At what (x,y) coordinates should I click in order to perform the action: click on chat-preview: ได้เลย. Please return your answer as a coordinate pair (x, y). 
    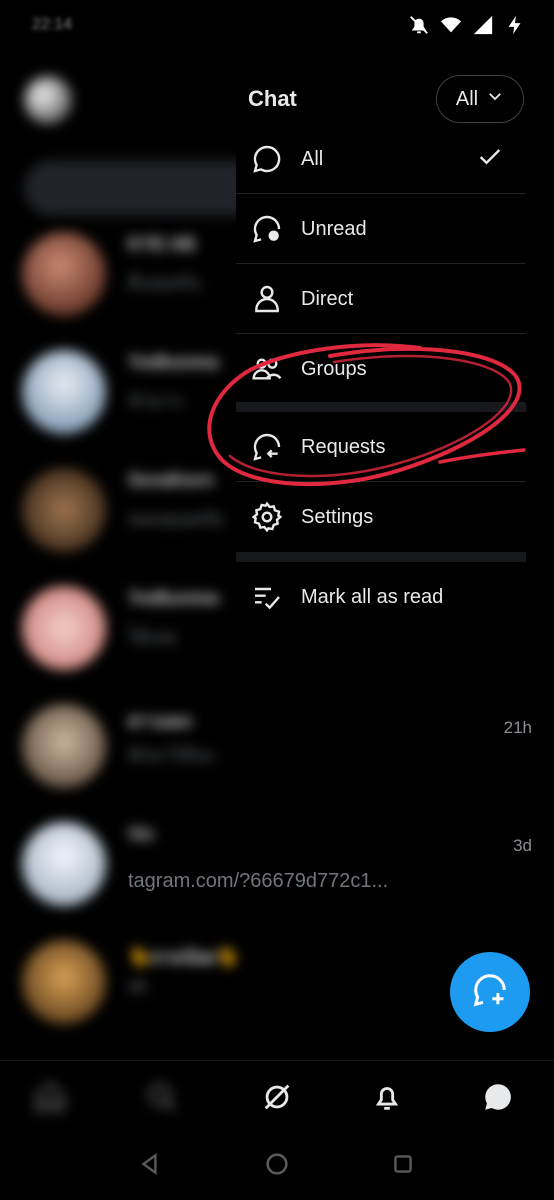
    Looking at the image, I should click on (152, 637).